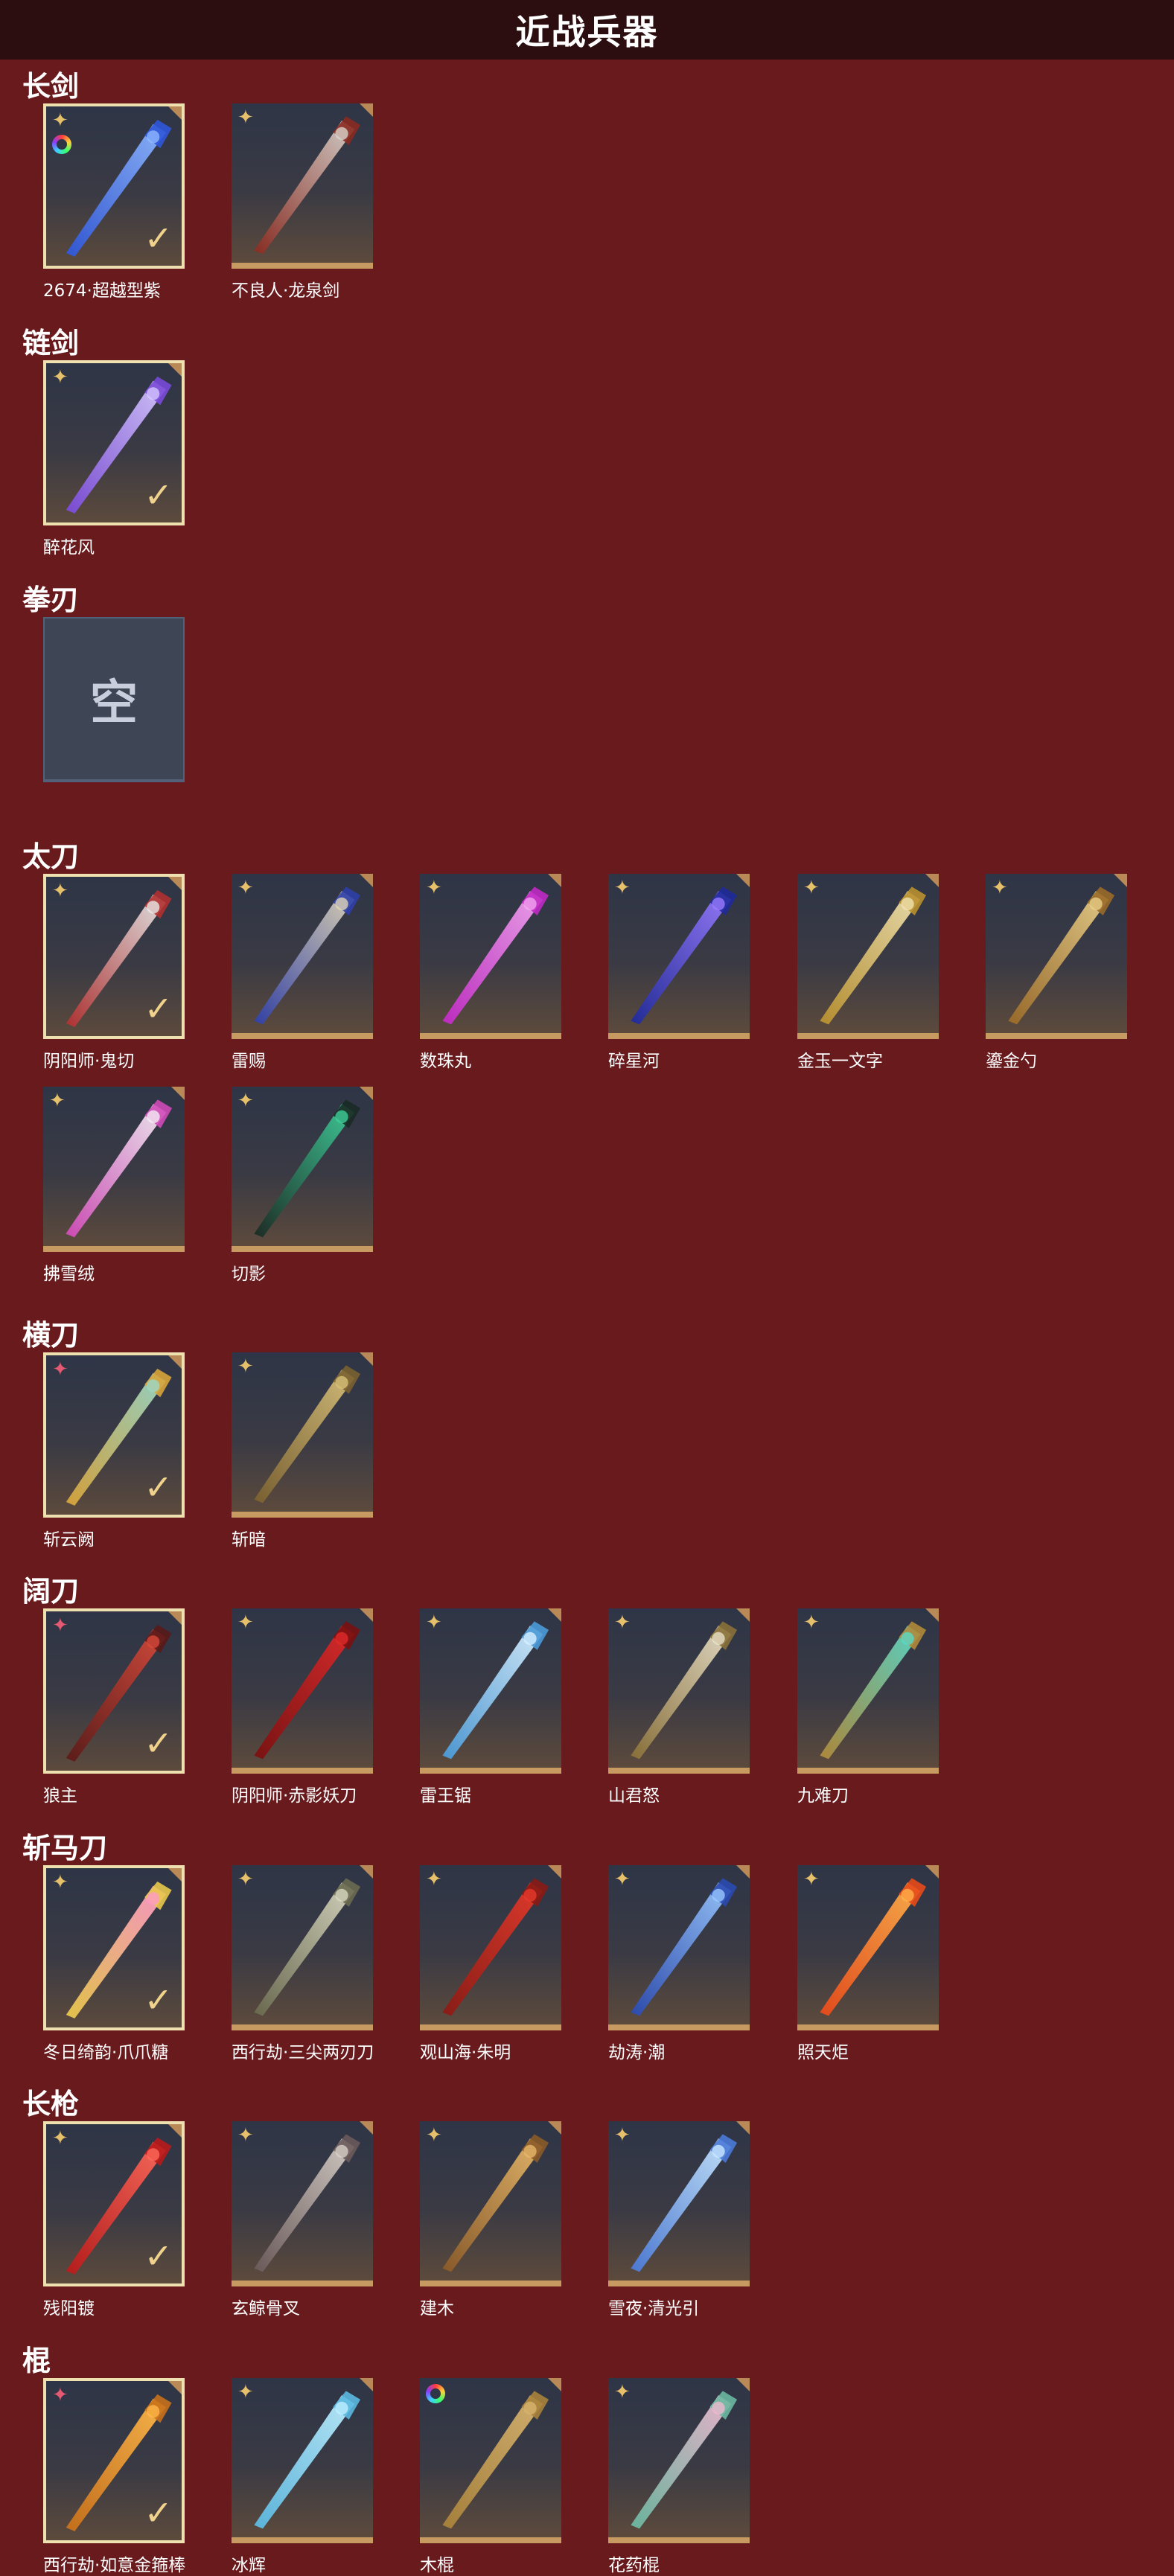 The width and height of the screenshot is (1174, 2576). I want to click on weapon-name: 斩暗, so click(249, 1540).